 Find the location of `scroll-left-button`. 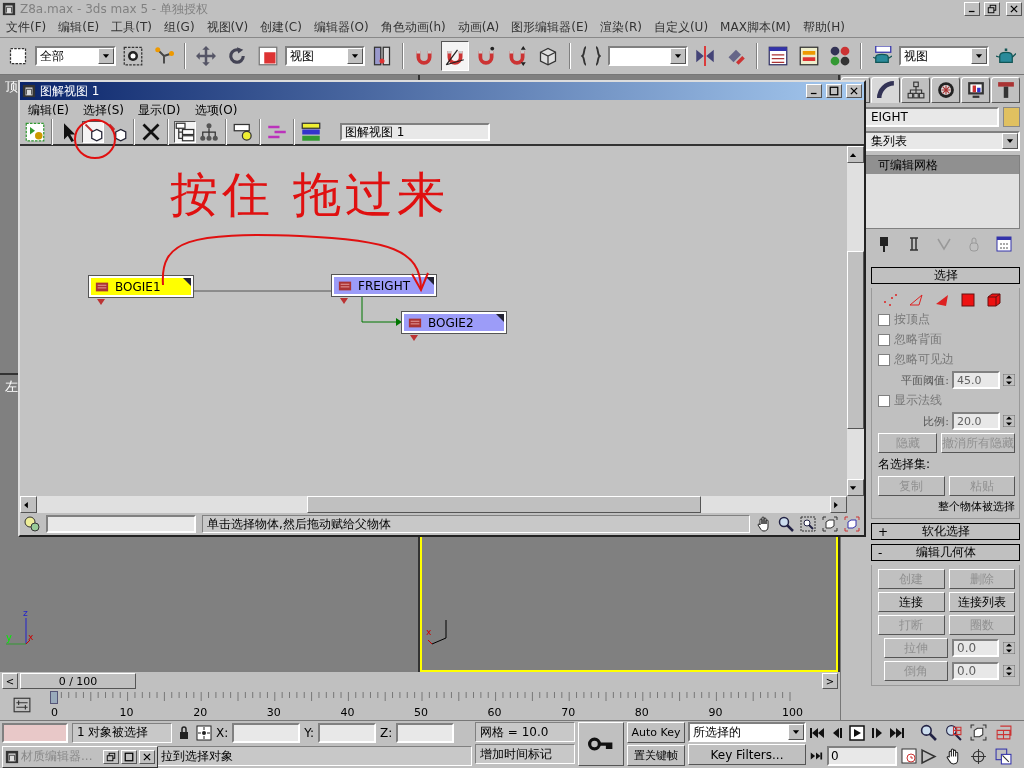

scroll-left-button is located at coordinates (28, 504).